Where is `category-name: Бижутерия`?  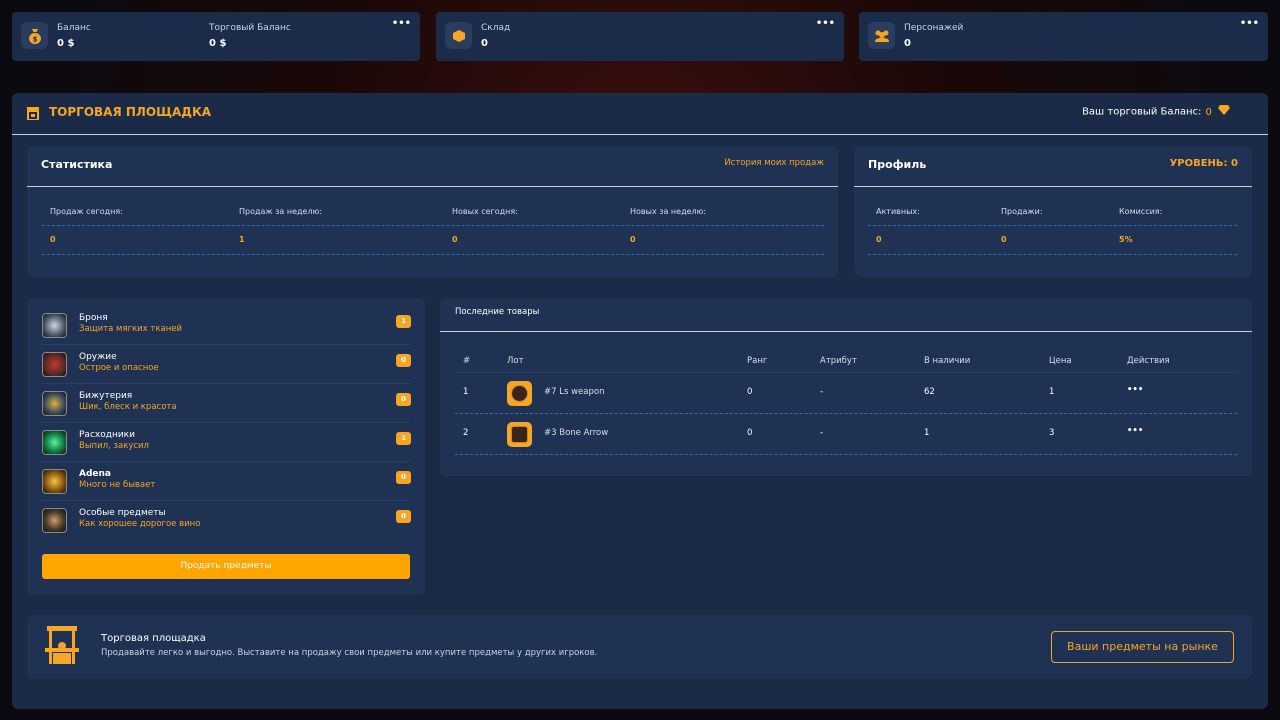
category-name: Бижутерия is located at coordinates (106, 396).